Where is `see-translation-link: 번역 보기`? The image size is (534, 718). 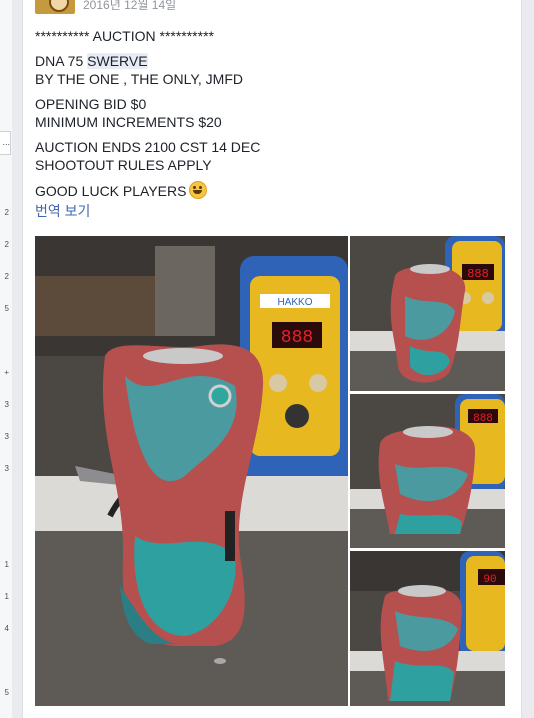
see-translation-link: 번역 보기 is located at coordinates (270, 211).